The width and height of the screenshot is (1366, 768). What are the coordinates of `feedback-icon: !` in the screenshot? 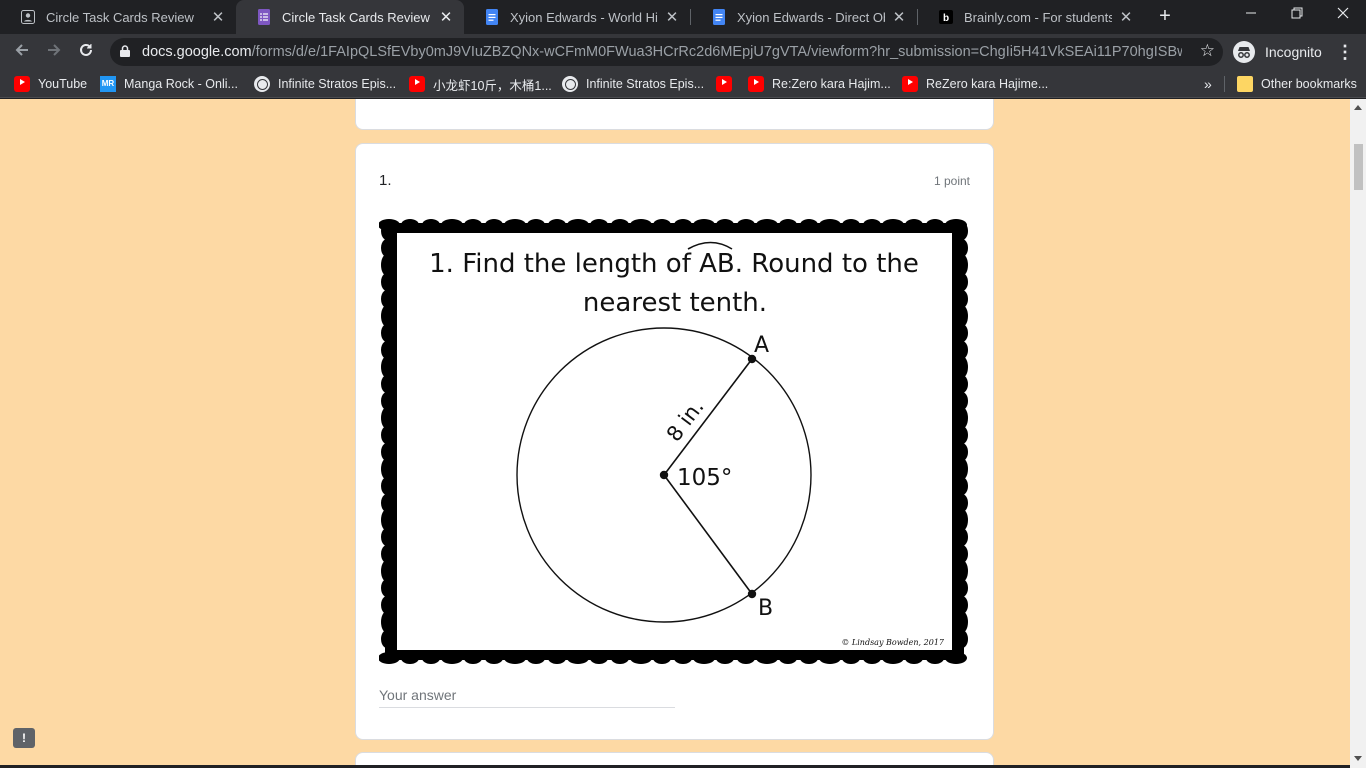 It's located at (24, 738).